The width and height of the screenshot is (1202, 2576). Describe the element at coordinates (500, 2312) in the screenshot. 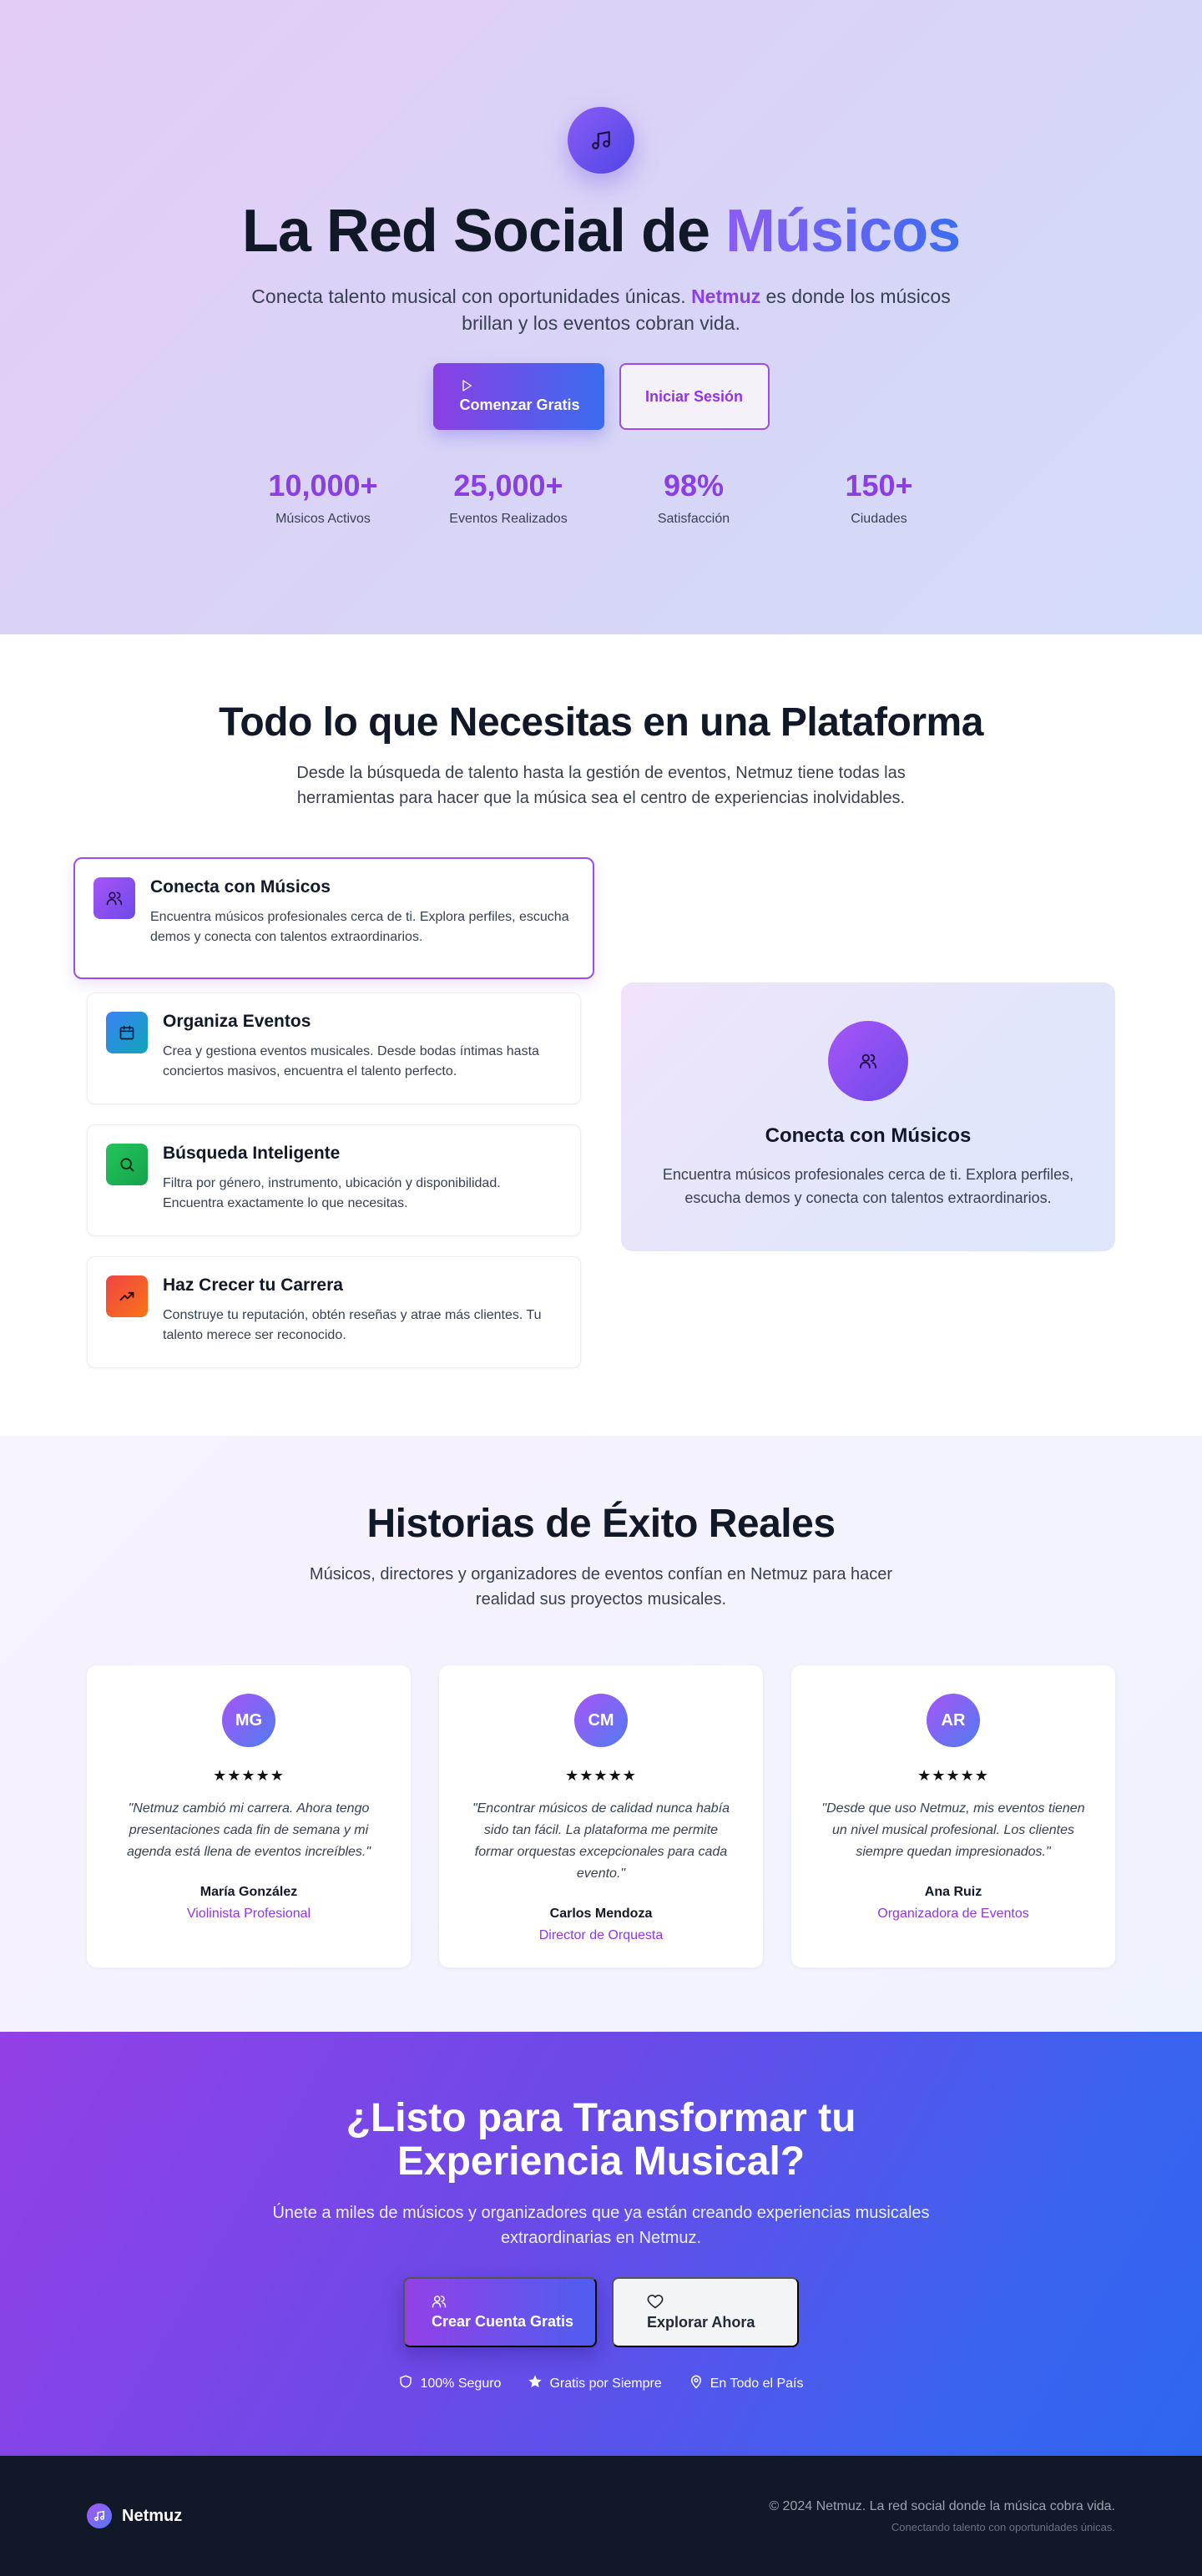

I see `create-account-button: Crear Cuenta Gratis` at that location.